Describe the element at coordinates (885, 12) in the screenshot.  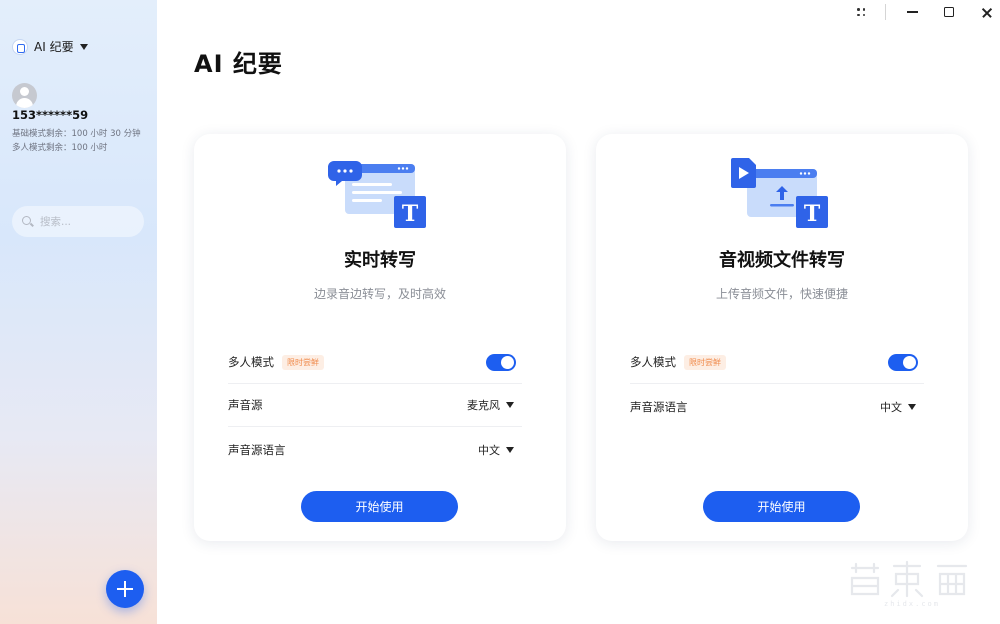
I see `title-bar-divider` at that location.